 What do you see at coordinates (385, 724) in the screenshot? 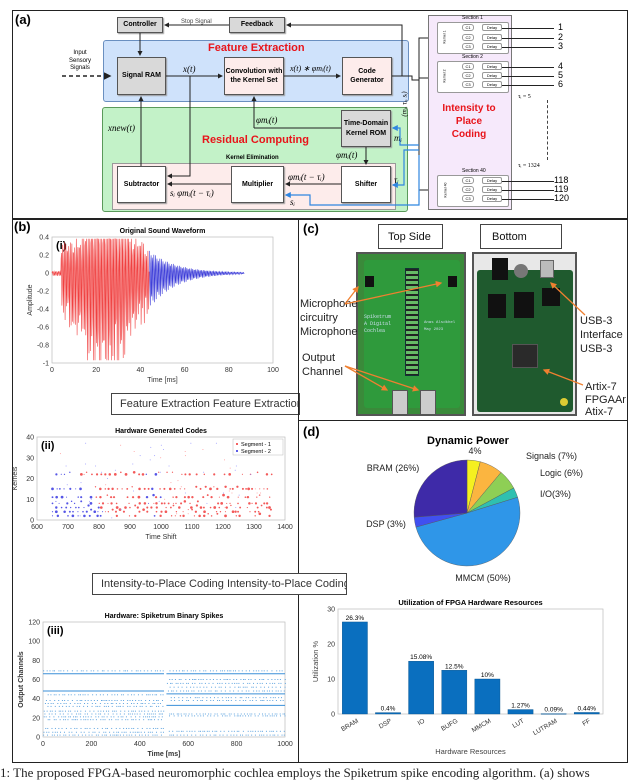
I see `x-tick-label: DSP` at bounding box center [385, 724].